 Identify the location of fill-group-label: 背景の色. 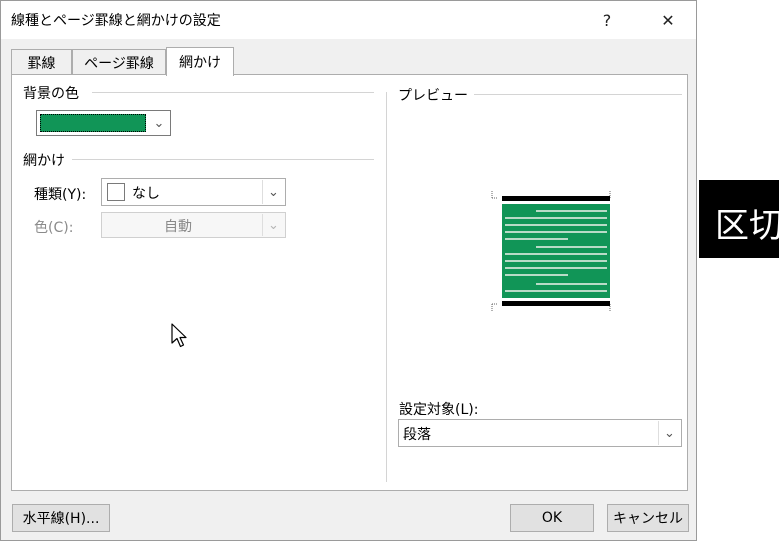
(54, 93).